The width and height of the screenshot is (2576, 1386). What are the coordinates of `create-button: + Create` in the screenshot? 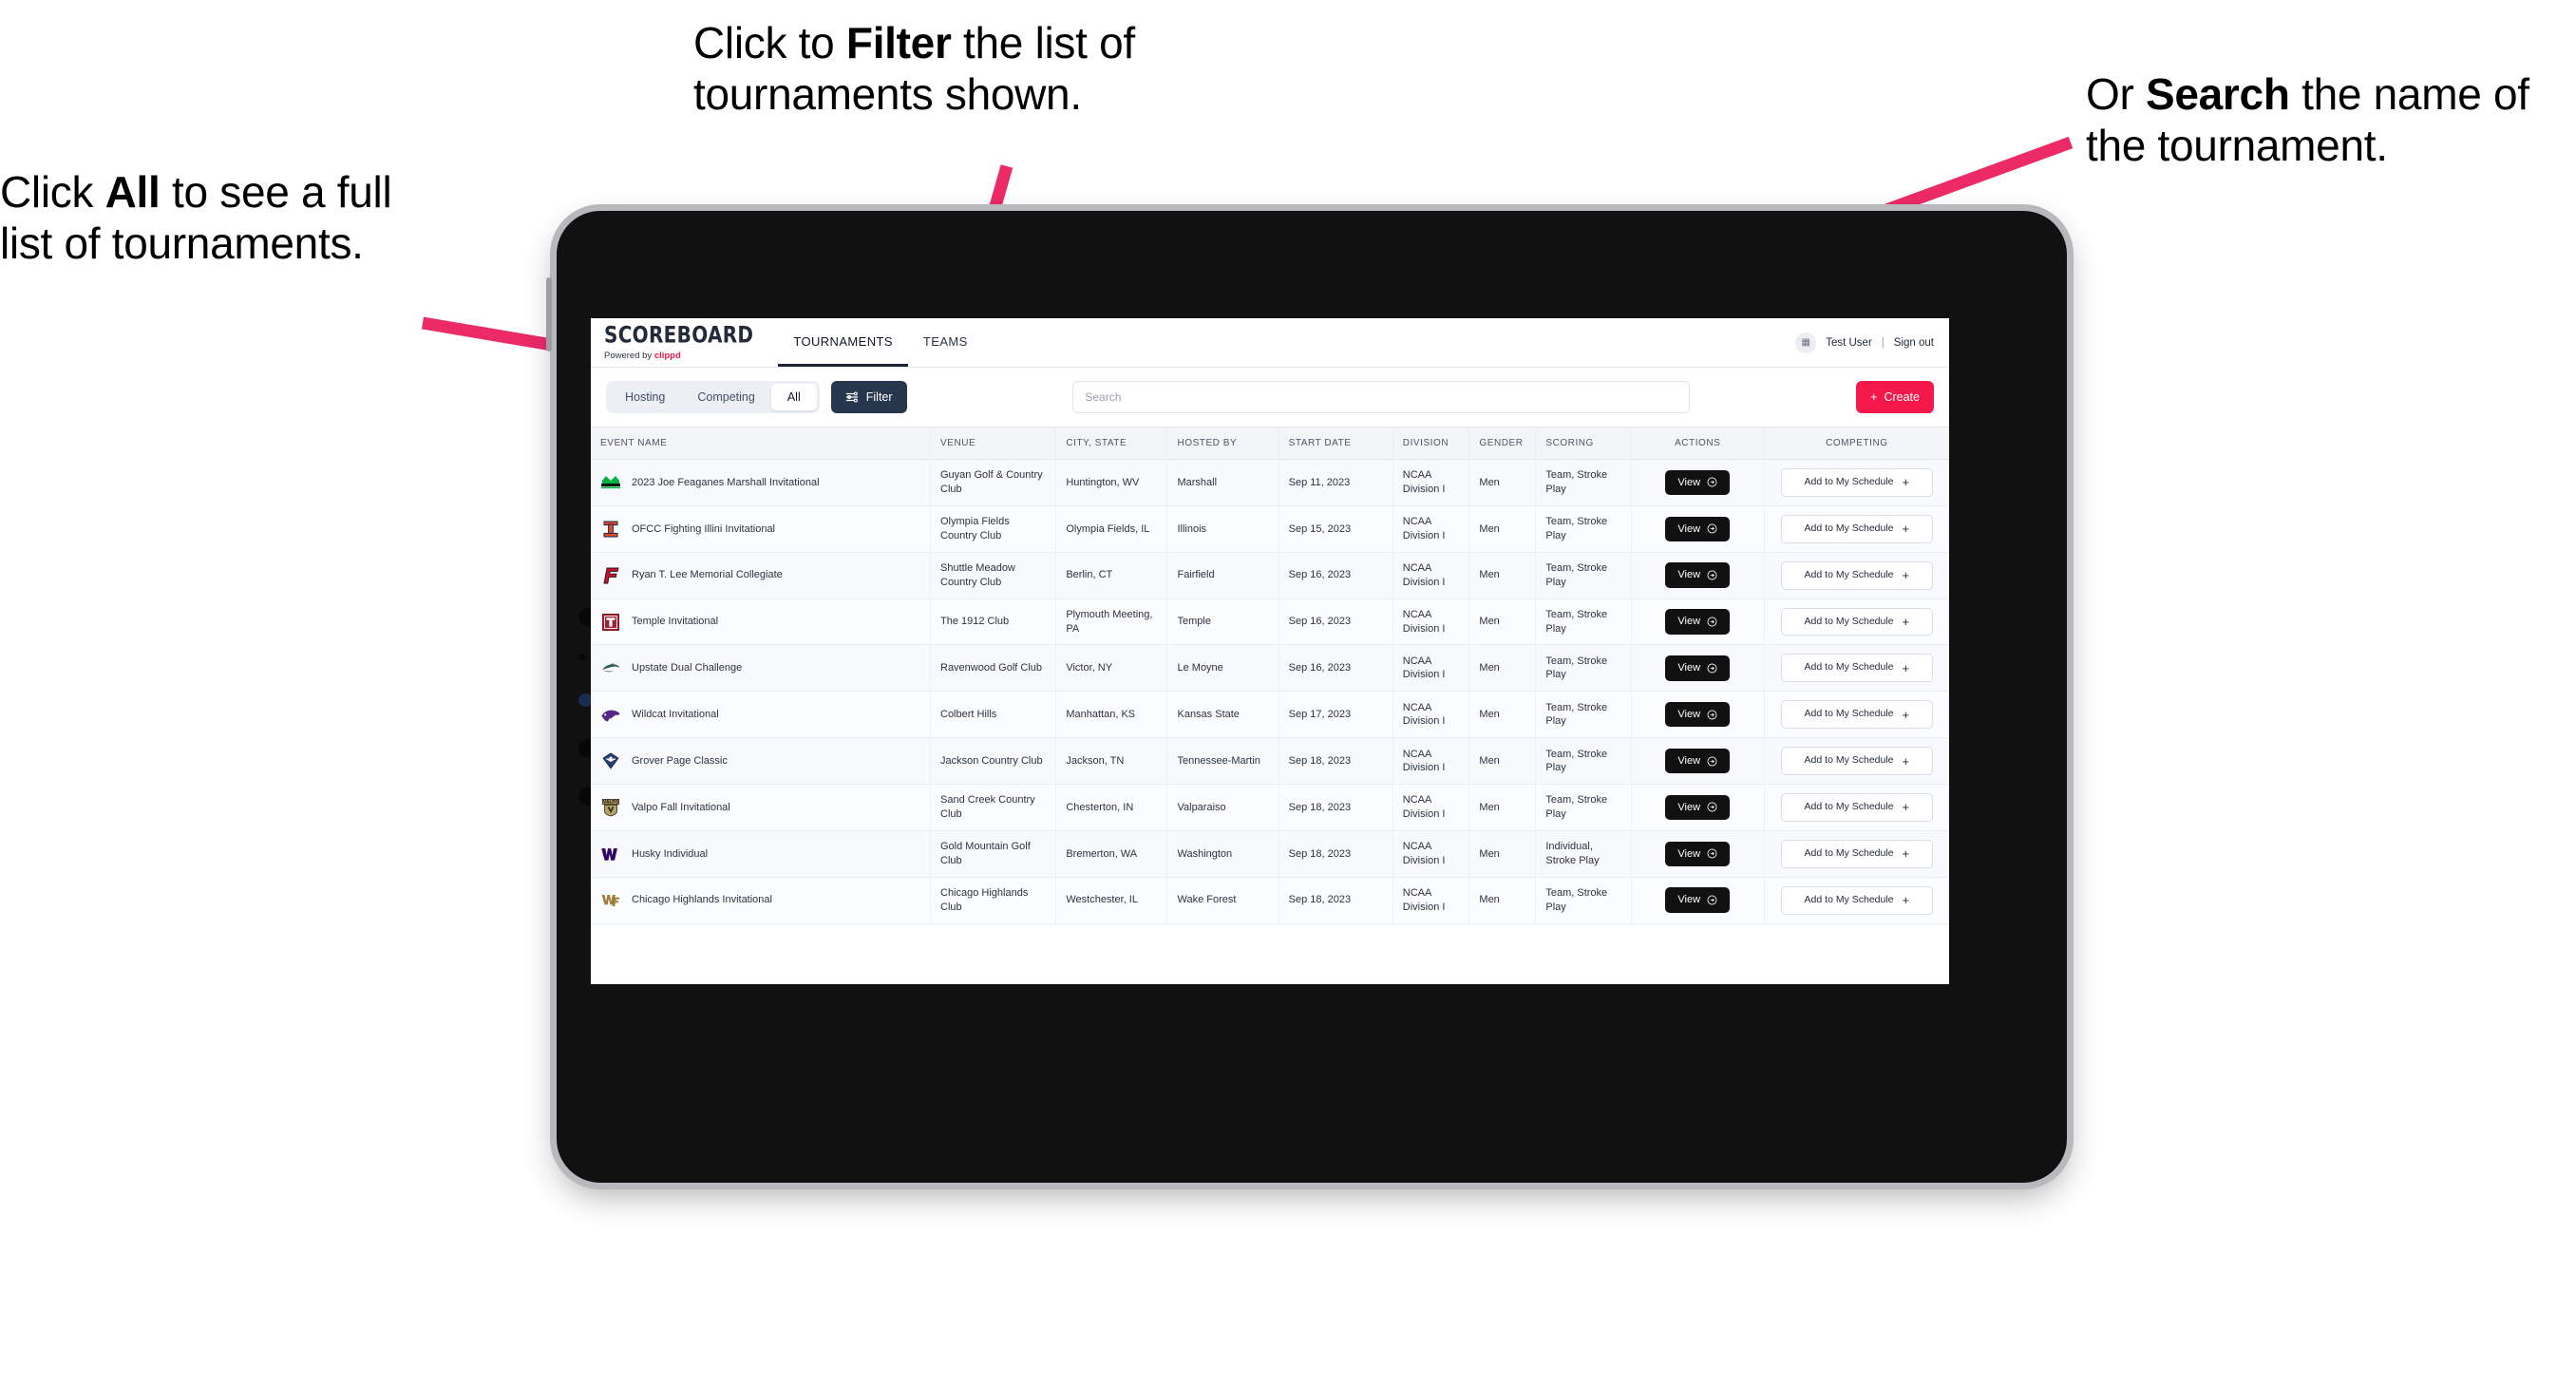 It's located at (1895, 397).